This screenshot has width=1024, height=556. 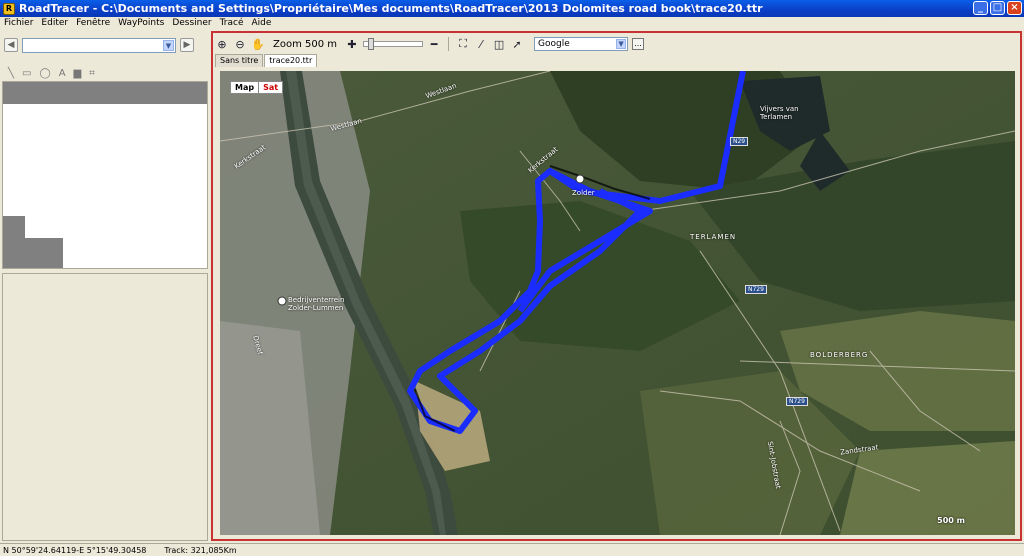 What do you see at coordinates (581, 44) in the screenshot?
I see `map-source-select: Google ▼` at bounding box center [581, 44].